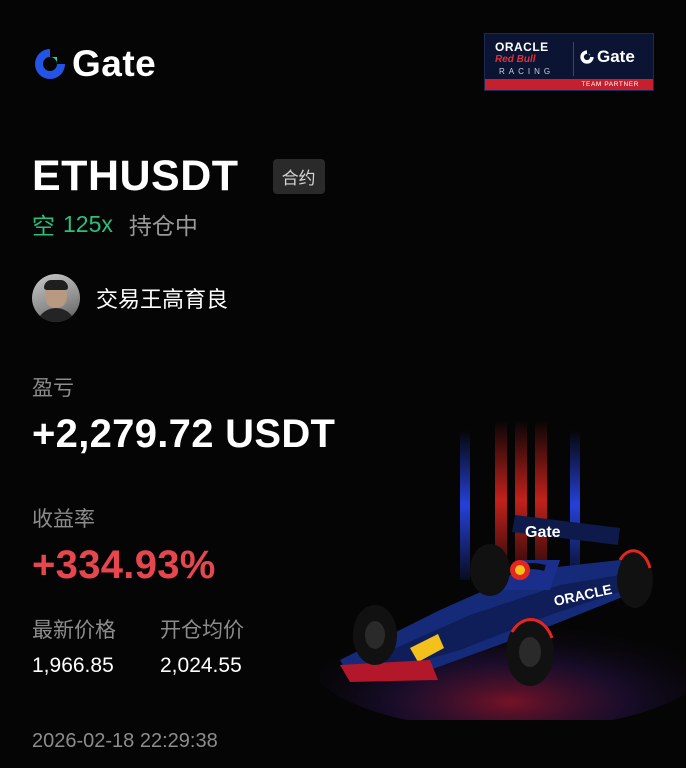  What do you see at coordinates (298, 176) in the screenshot?
I see `contract-tag: 合约` at bounding box center [298, 176].